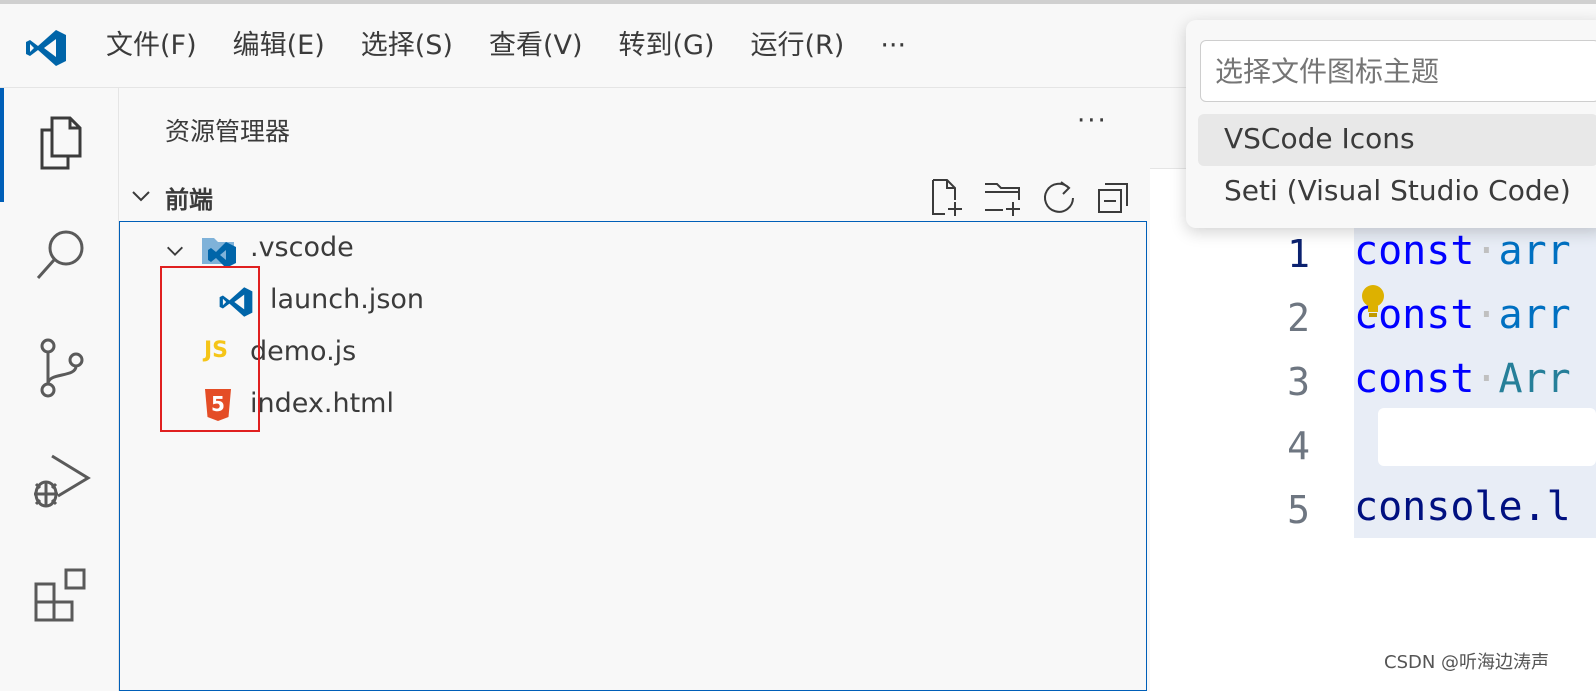 Image resolution: width=1596 pixels, height=691 pixels. Describe the element at coordinates (1467, 662) in the screenshot. I see `watermark: CSDN @听海边涛声` at that location.